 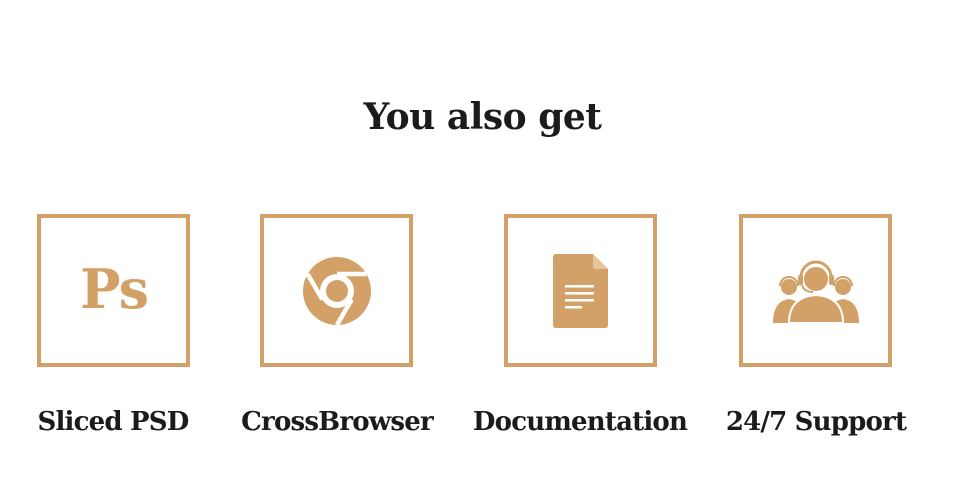 What do you see at coordinates (482, 117) in the screenshot?
I see `section-title: You also get` at bounding box center [482, 117].